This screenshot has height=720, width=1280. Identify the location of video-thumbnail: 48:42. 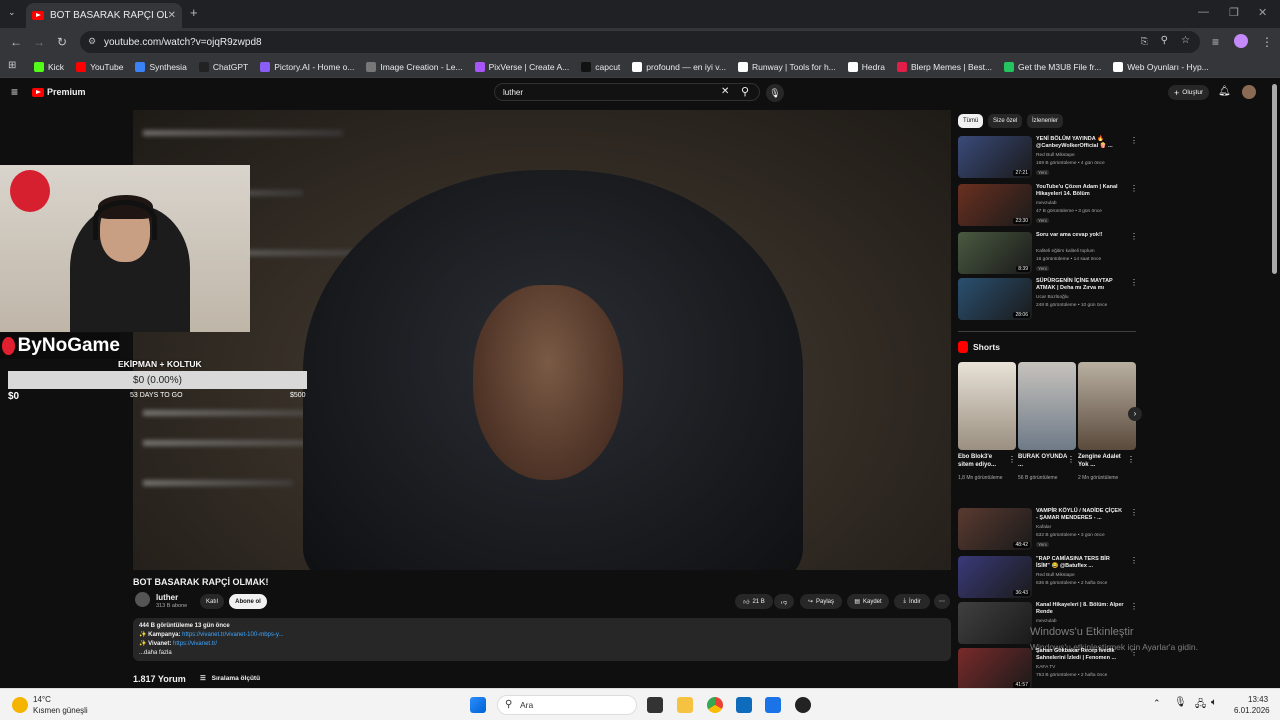
(995, 529).